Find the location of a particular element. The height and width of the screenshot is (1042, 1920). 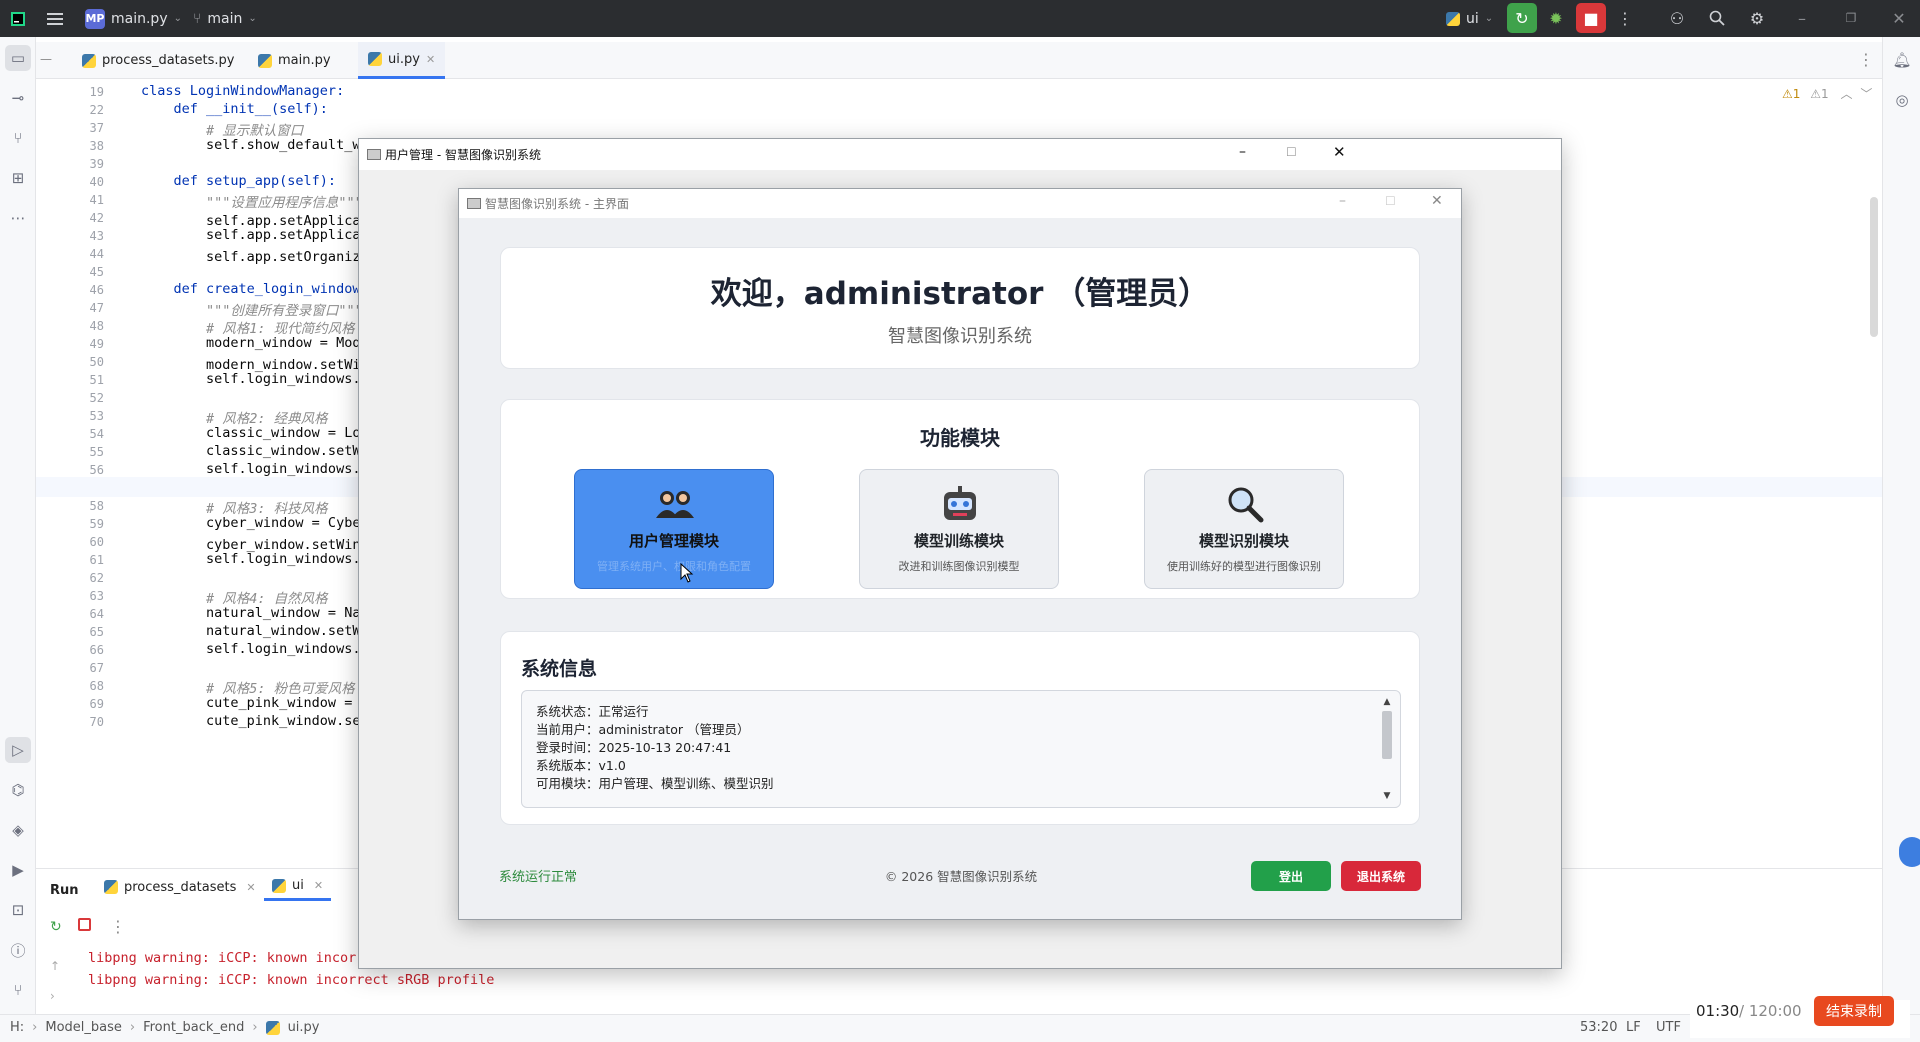

pull-requests-icon: ⑂ is located at coordinates (18, 138).